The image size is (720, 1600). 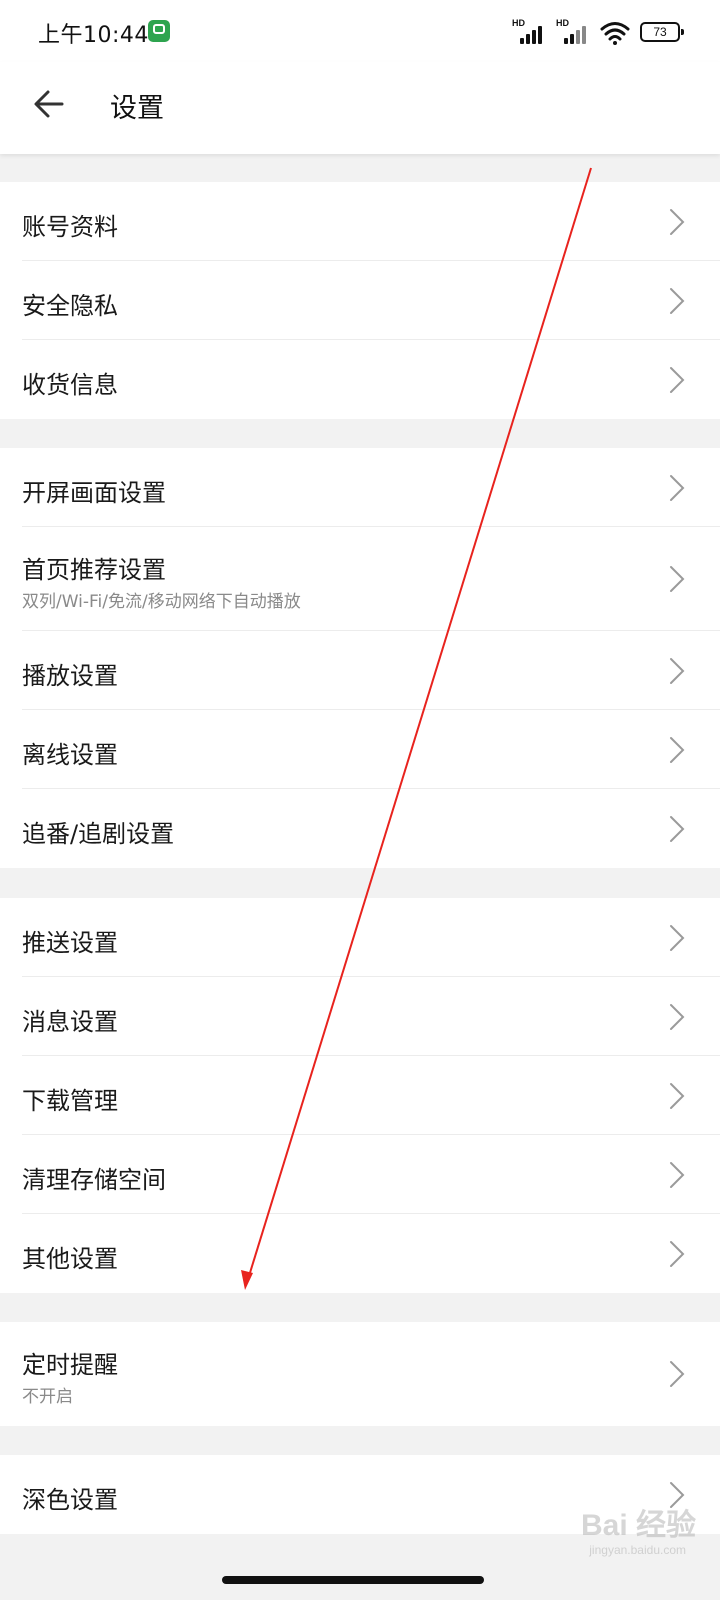 I want to click on row-label: 收货信息, so click(x=70, y=385).